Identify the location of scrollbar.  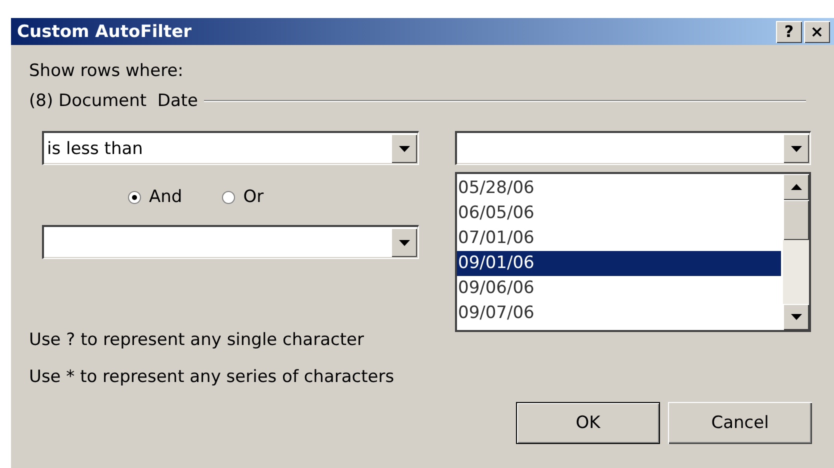
(796, 252).